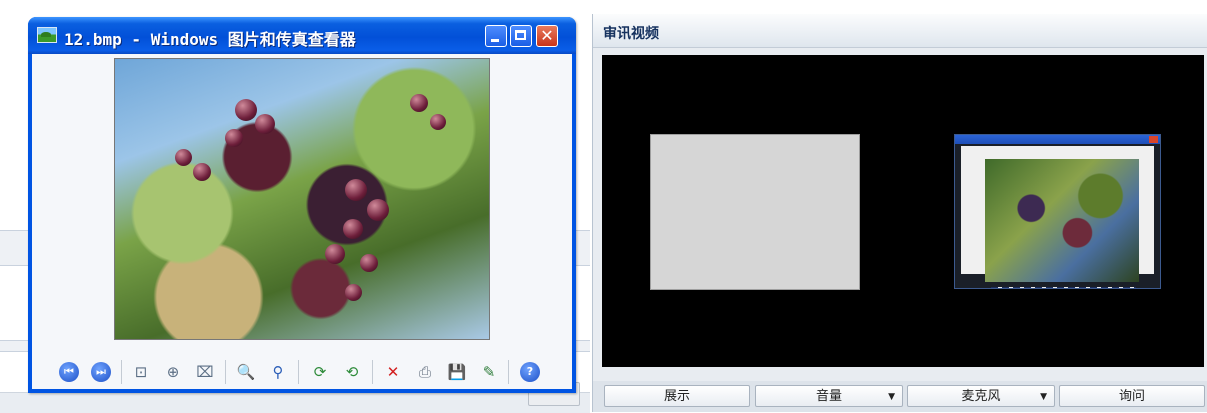 The width and height of the screenshot is (1207, 413). I want to click on question-button: 询问, so click(1132, 396).